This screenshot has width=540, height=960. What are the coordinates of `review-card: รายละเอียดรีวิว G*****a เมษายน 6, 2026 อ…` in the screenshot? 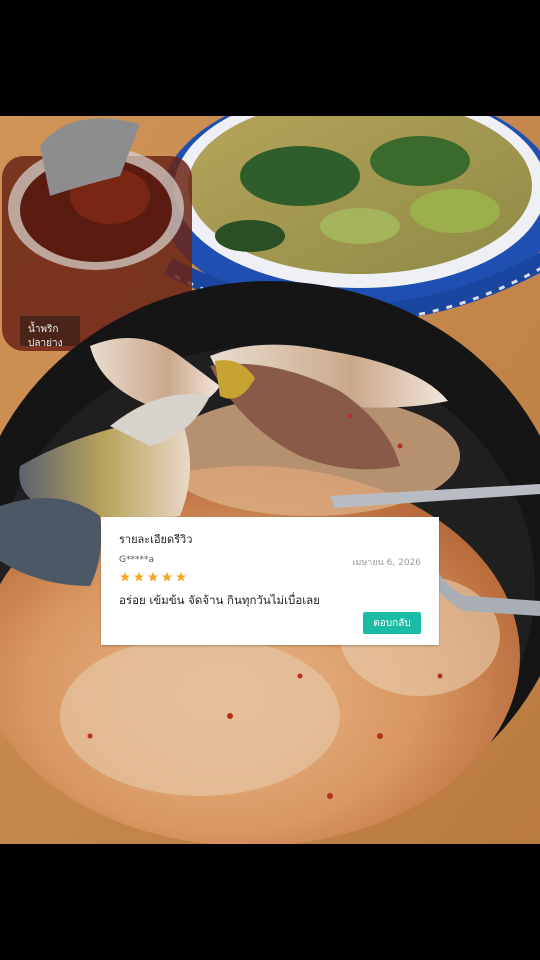 It's located at (270, 581).